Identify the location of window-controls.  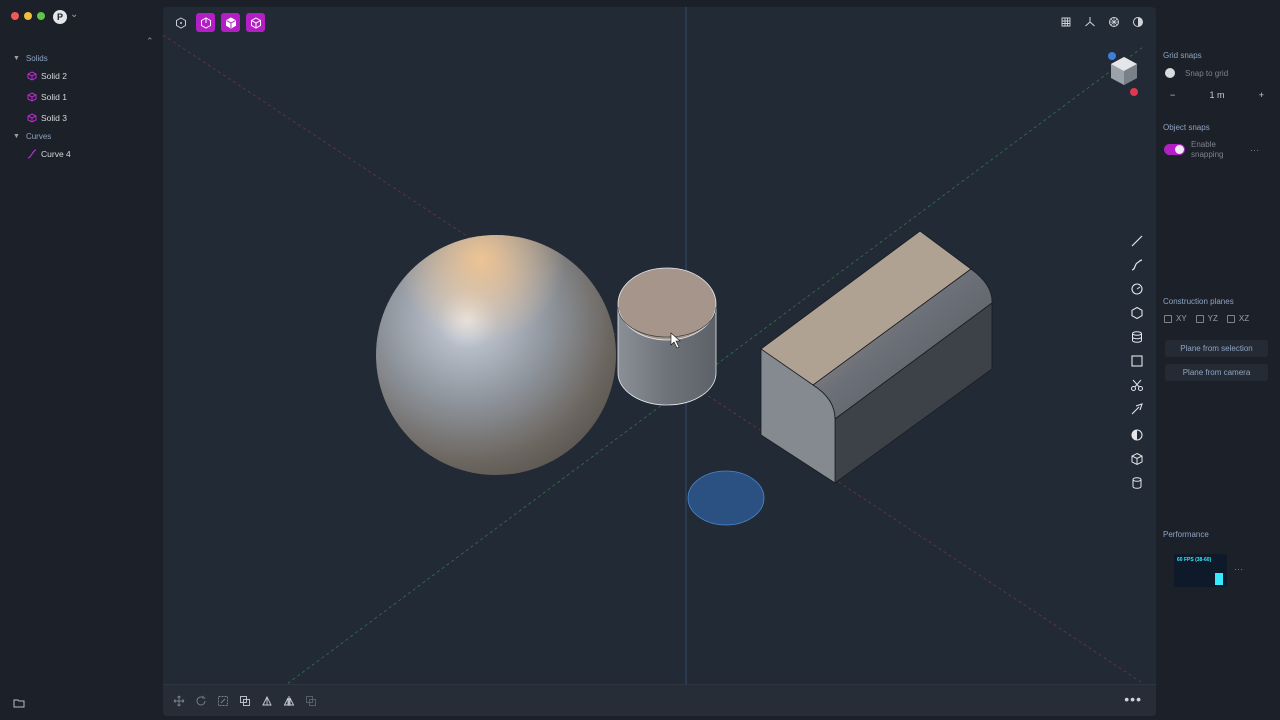
(28, 16).